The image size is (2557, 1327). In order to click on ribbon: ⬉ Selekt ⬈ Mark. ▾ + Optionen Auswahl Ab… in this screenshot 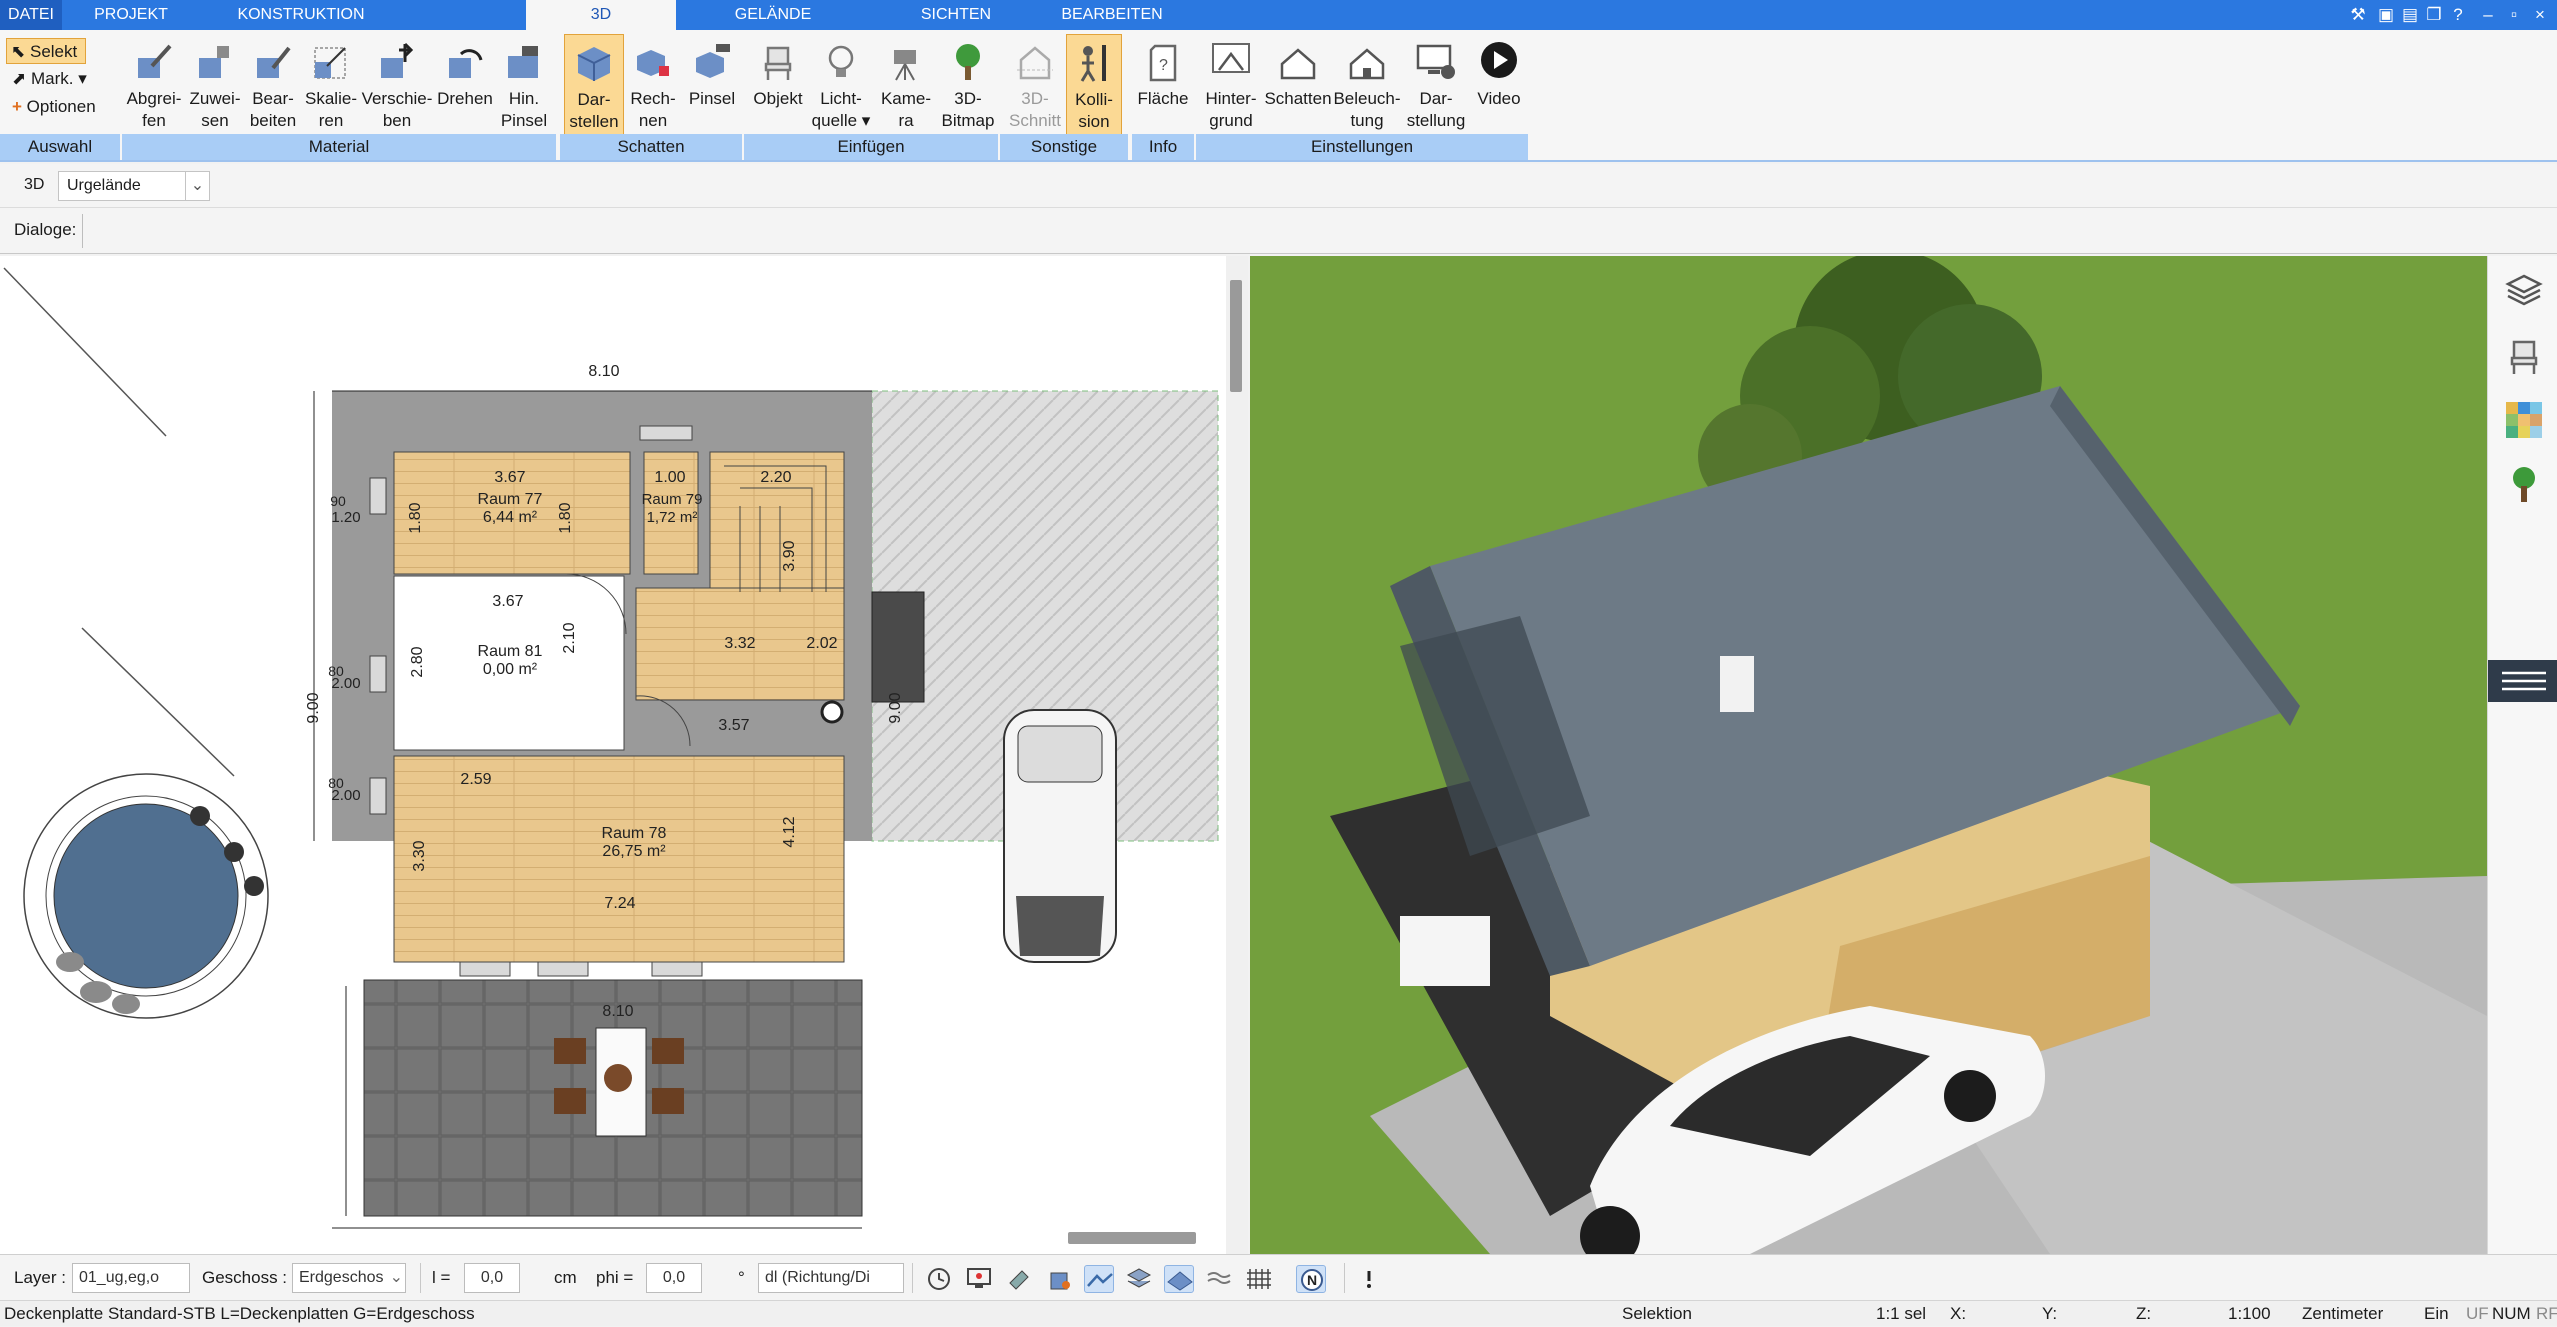, I will do `click(1278, 96)`.